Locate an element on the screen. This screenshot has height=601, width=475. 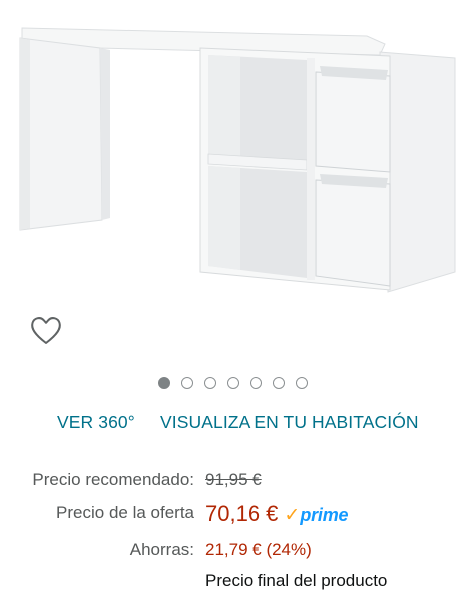
offer-price-value: 70,16 € is located at coordinates (242, 513).